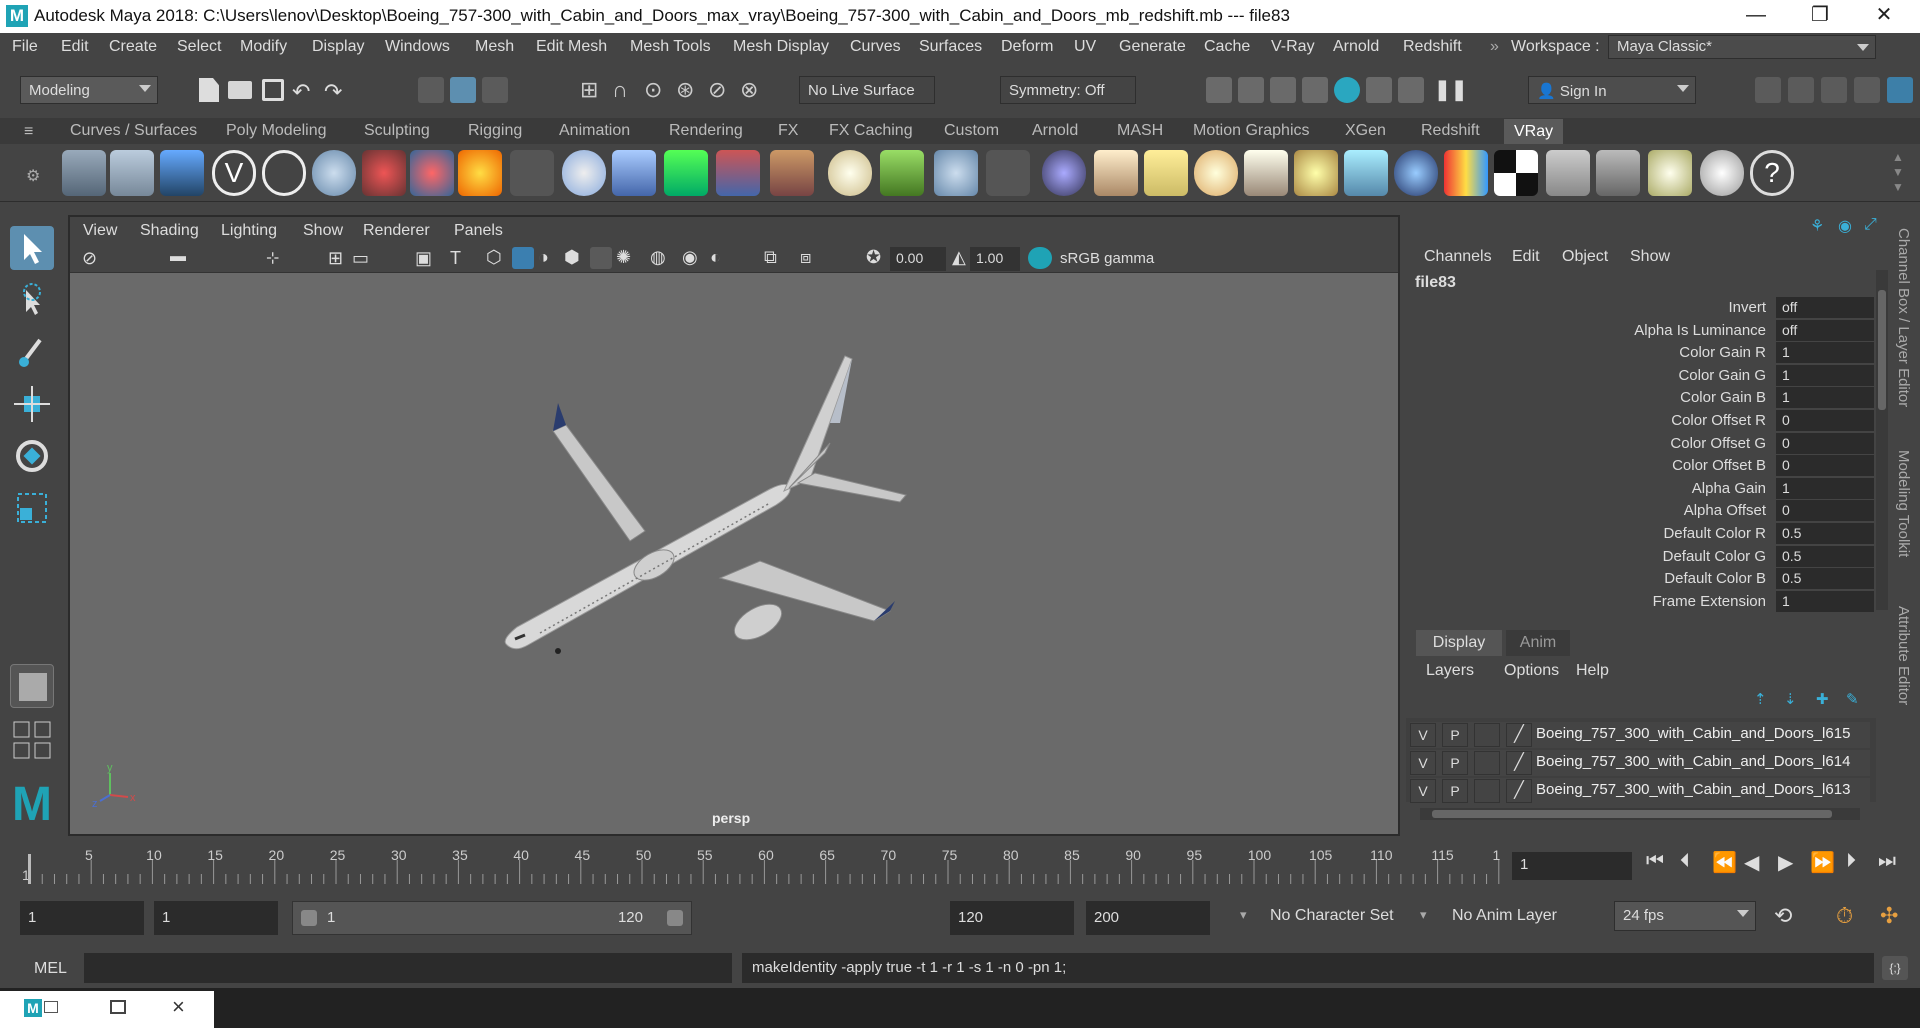  Describe the element at coordinates (431, 90) in the screenshot. I see `select-by-hierarchy-icon` at that location.